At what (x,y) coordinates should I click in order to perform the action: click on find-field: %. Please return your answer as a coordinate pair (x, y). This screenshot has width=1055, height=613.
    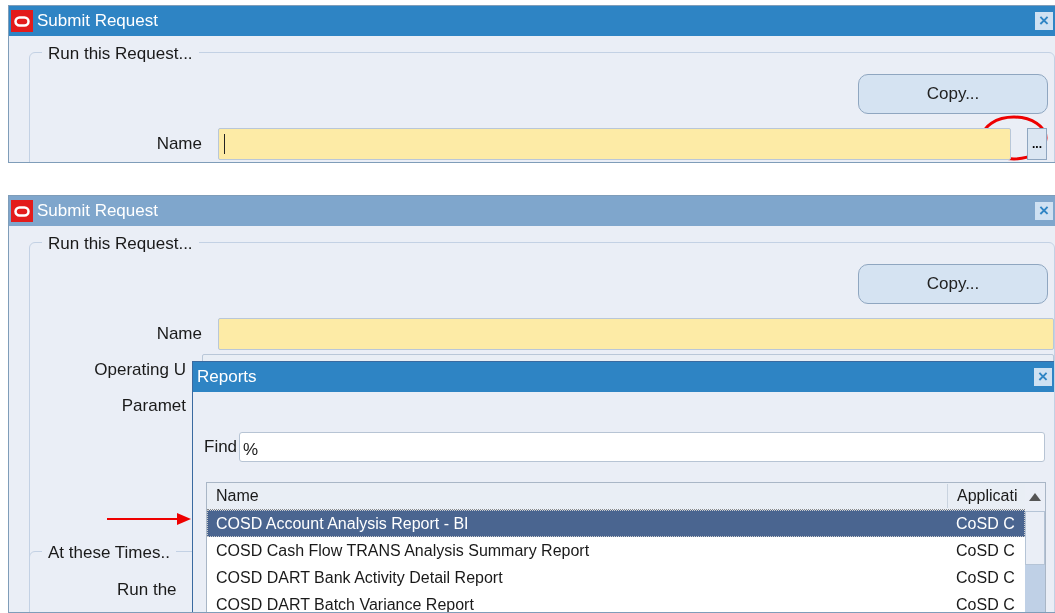
    Looking at the image, I should click on (642, 447).